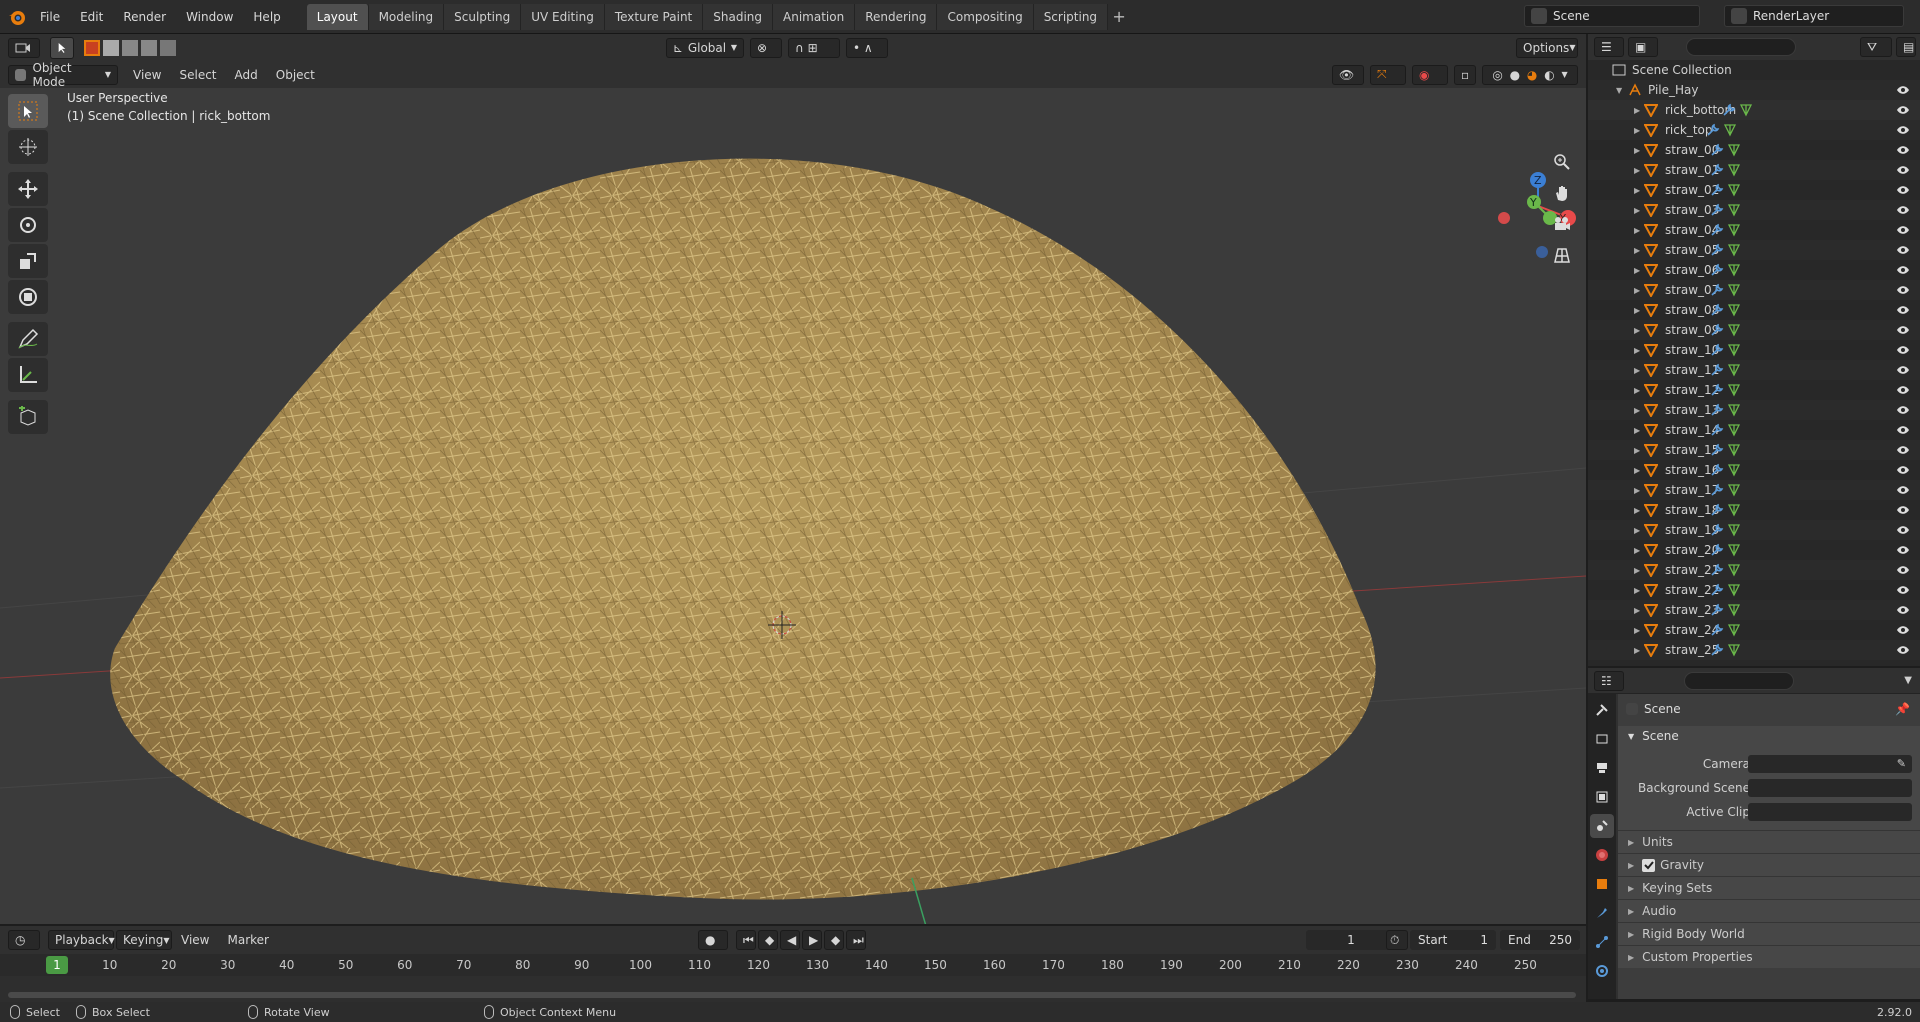 The width and height of the screenshot is (1920, 1022). Describe the element at coordinates (1754, 510) in the screenshot. I see `outliner-row-object: ▶ straw_18` at that location.